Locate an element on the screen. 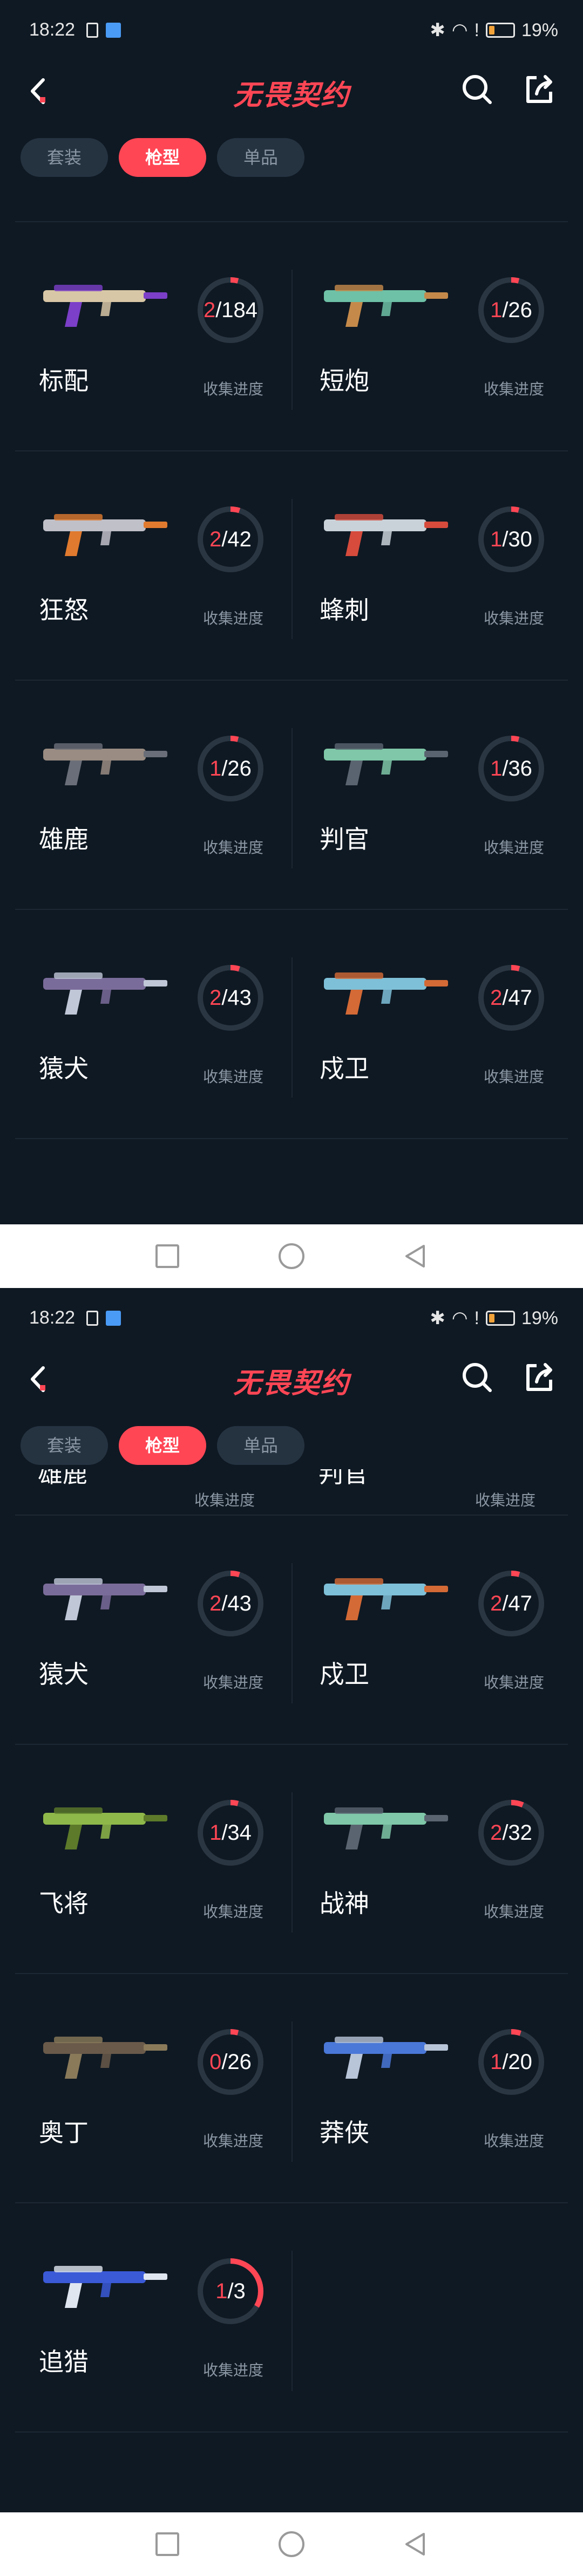 The image size is (583, 2576). alert-icon: ! is located at coordinates (477, 1317).